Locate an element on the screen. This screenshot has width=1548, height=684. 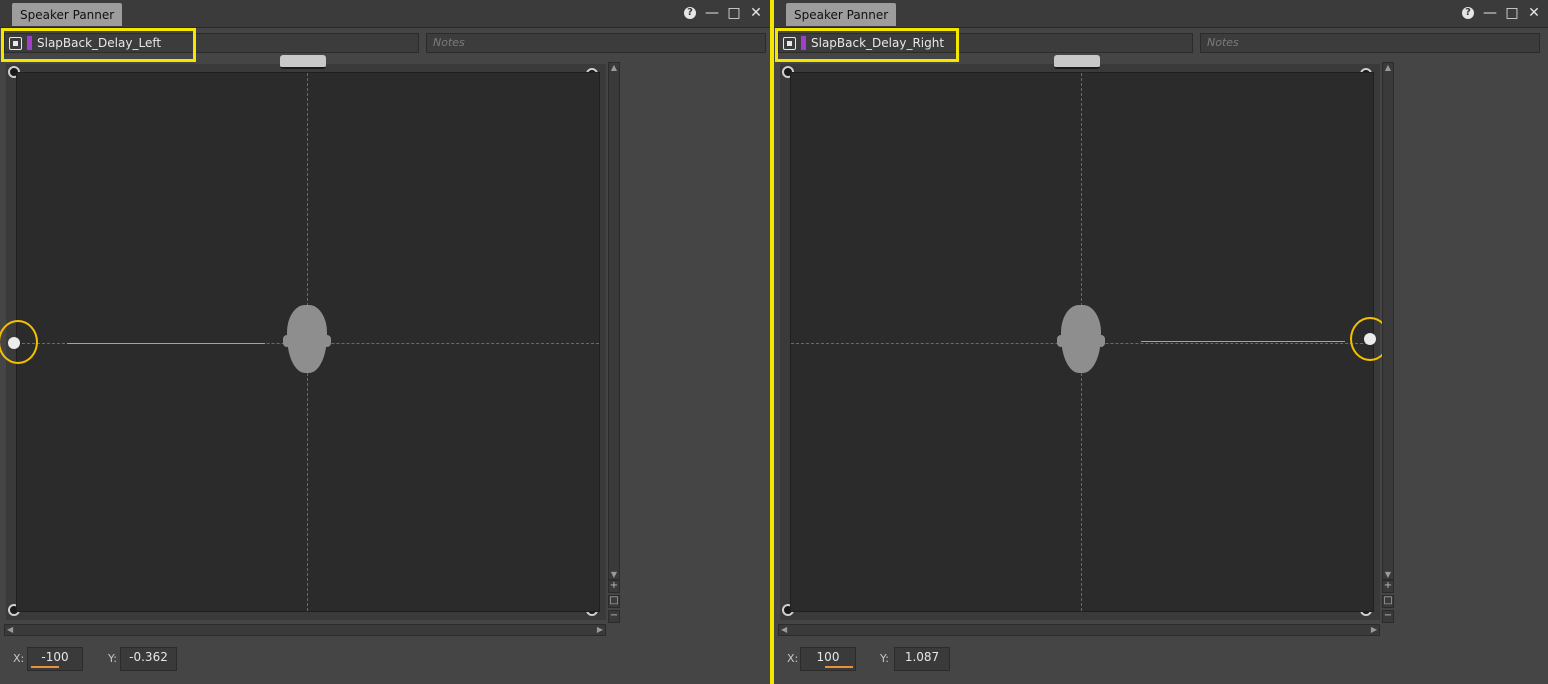
x-value-field: 100 is located at coordinates (828, 659).